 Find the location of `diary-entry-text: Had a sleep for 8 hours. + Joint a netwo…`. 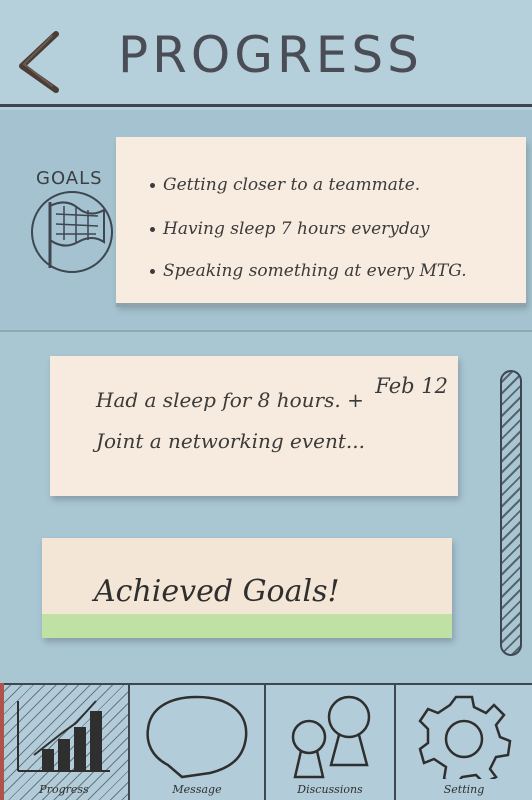

diary-entry-text: Had a sleep for 8 hours. + Joint a netwo… is located at coordinates (231, 420).